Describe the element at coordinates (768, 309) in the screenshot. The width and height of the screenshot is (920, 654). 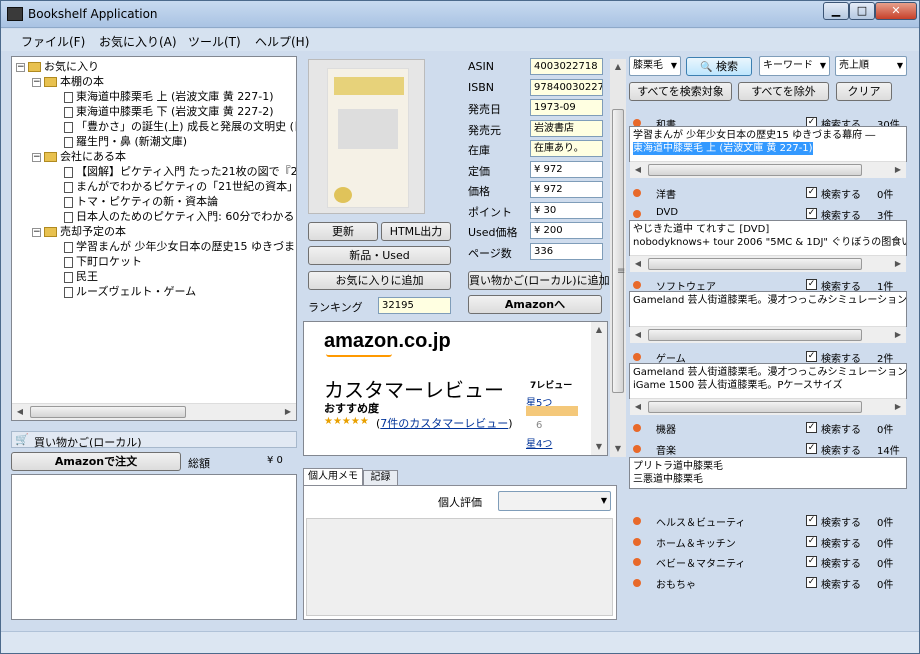
I see `result-list: Gameland 芸人街道膝栗毛。漫才つっこみシミュレーション` at that location.